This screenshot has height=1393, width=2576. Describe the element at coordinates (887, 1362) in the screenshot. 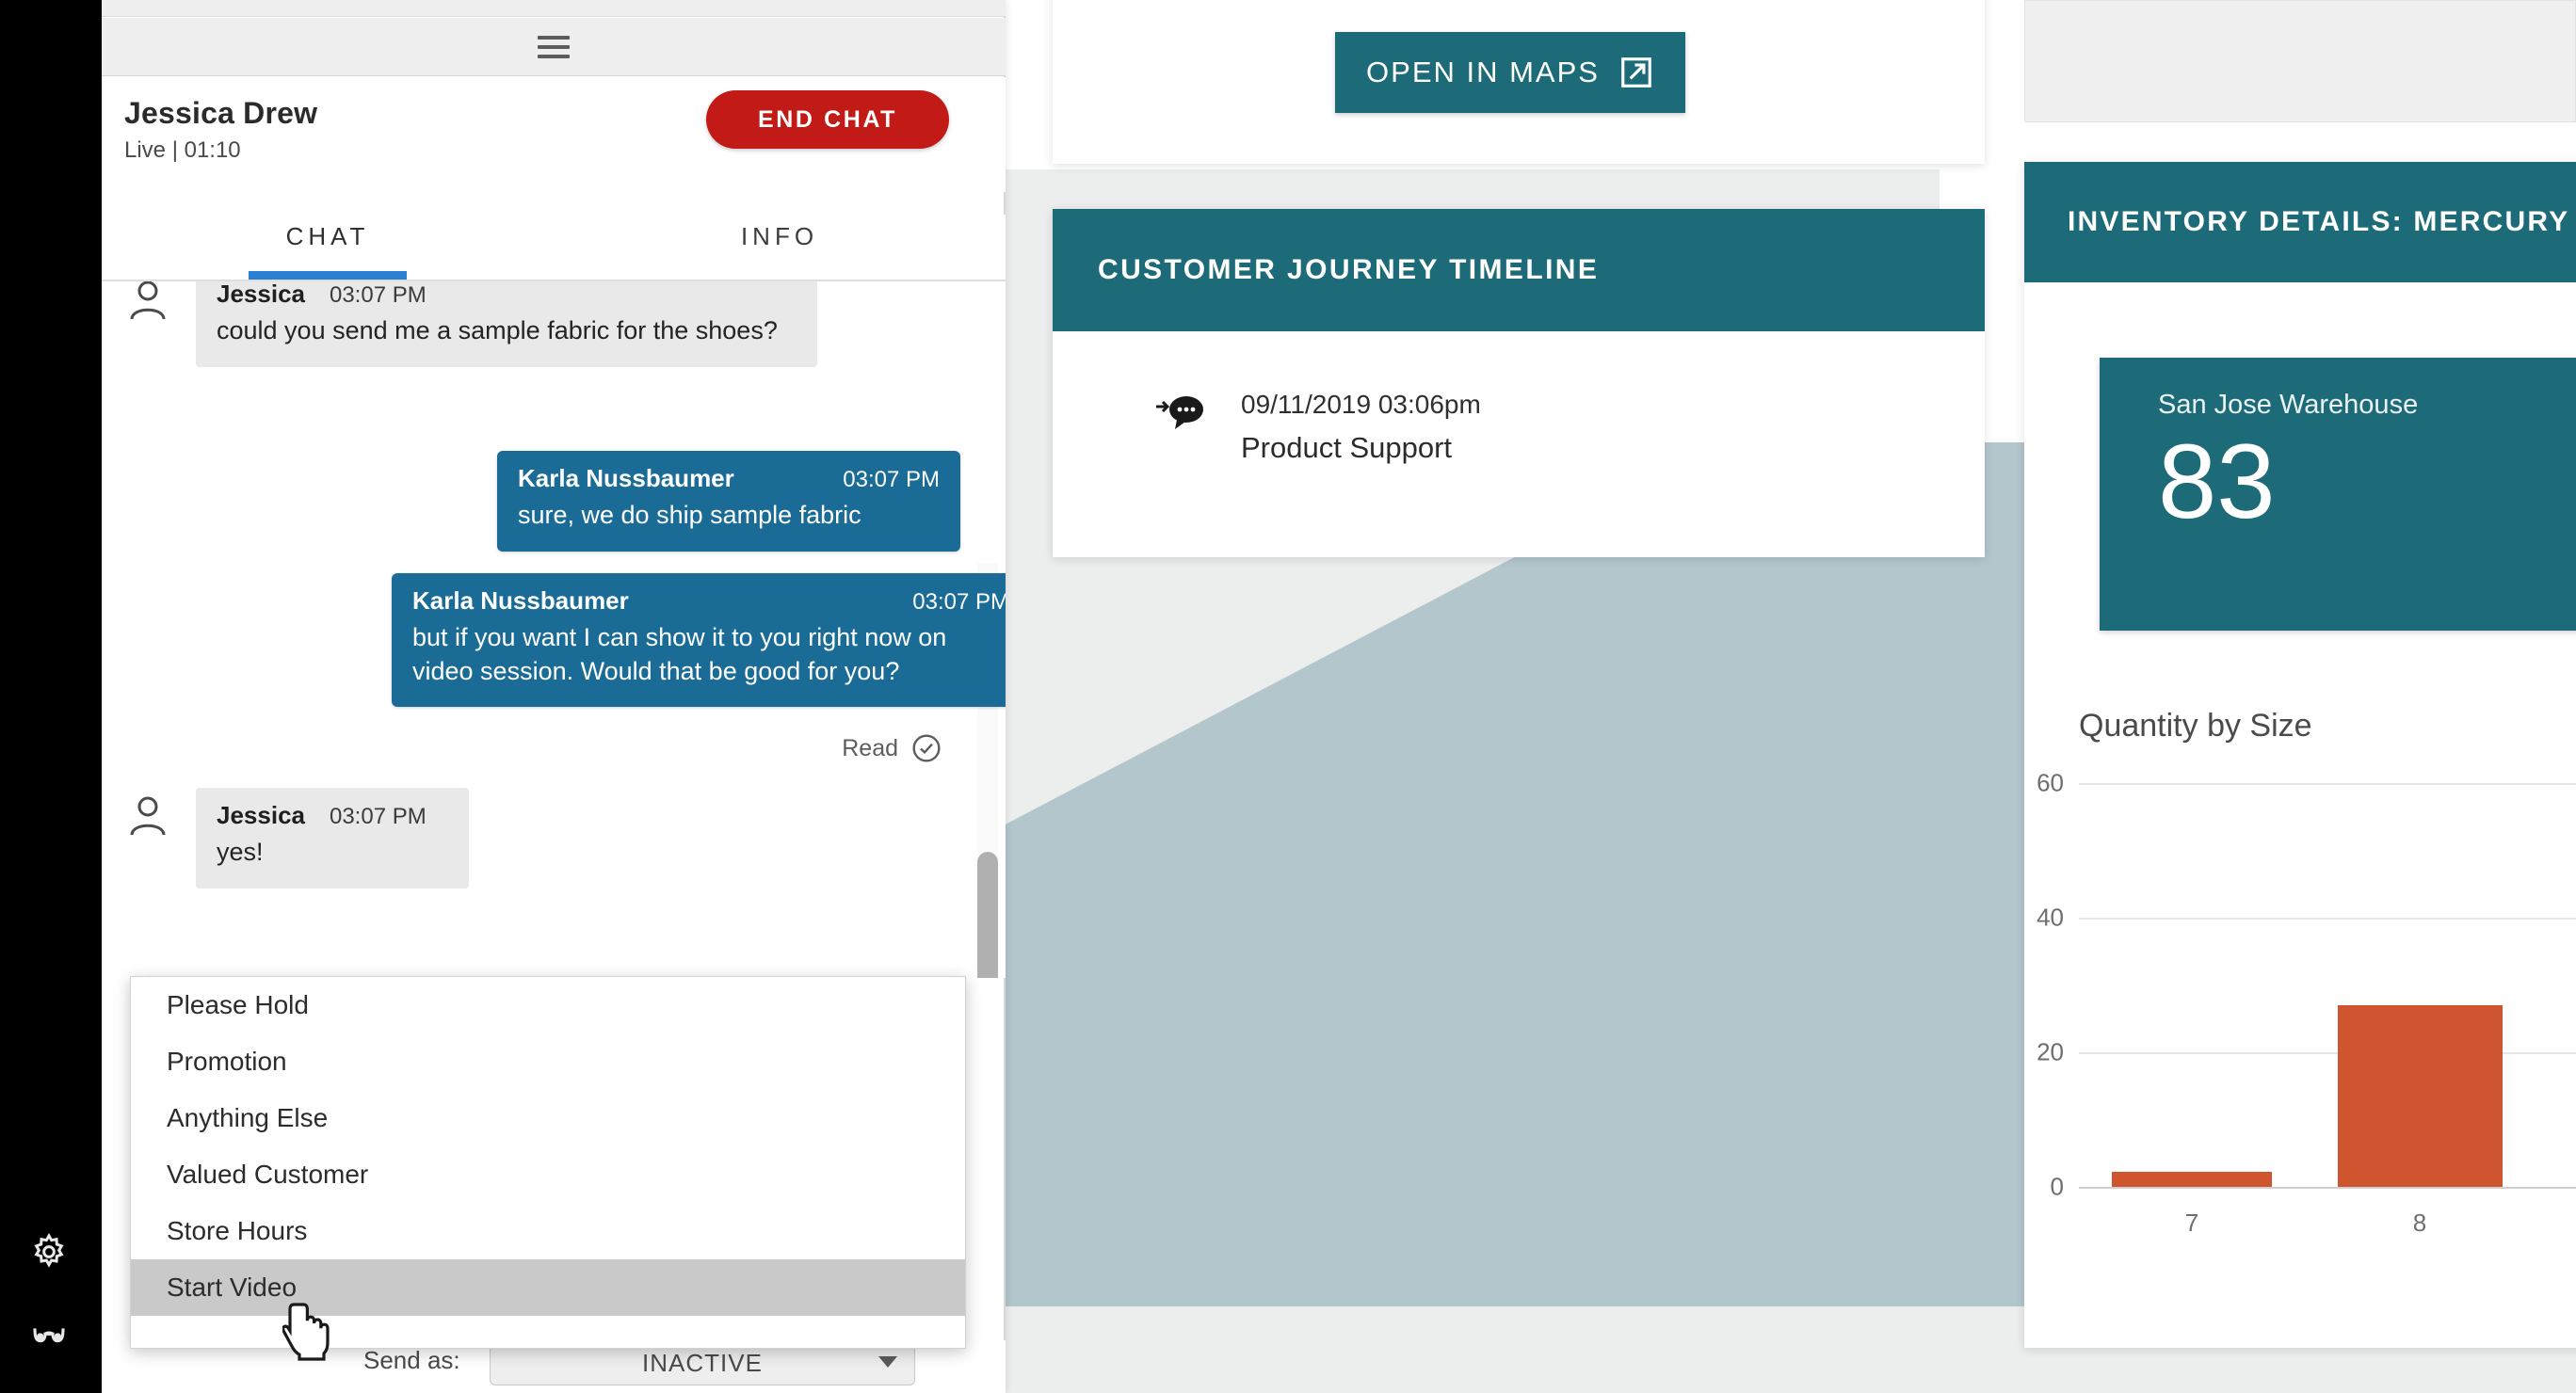

I see `chevron-down-icon` at that location.